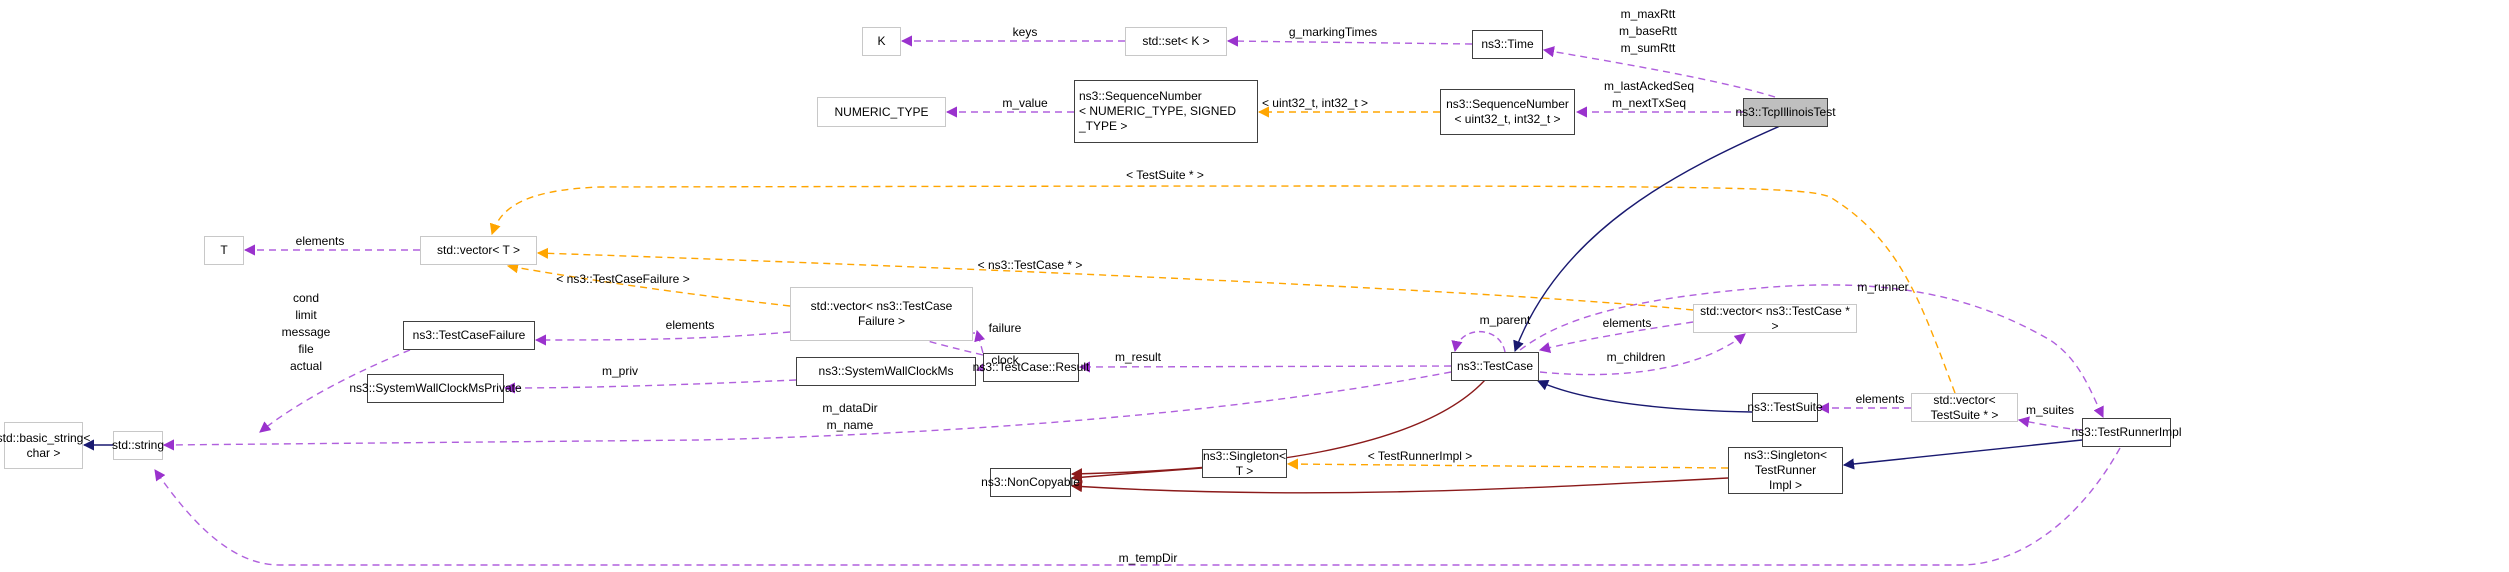 This screenshot has height=572, width=2509. What do you see at coordinates (2126, 432) in the screenshot?
I see `node-testrunnerimpl: ns3::TestRunnerImpl` at bounding box center [2126, 432].